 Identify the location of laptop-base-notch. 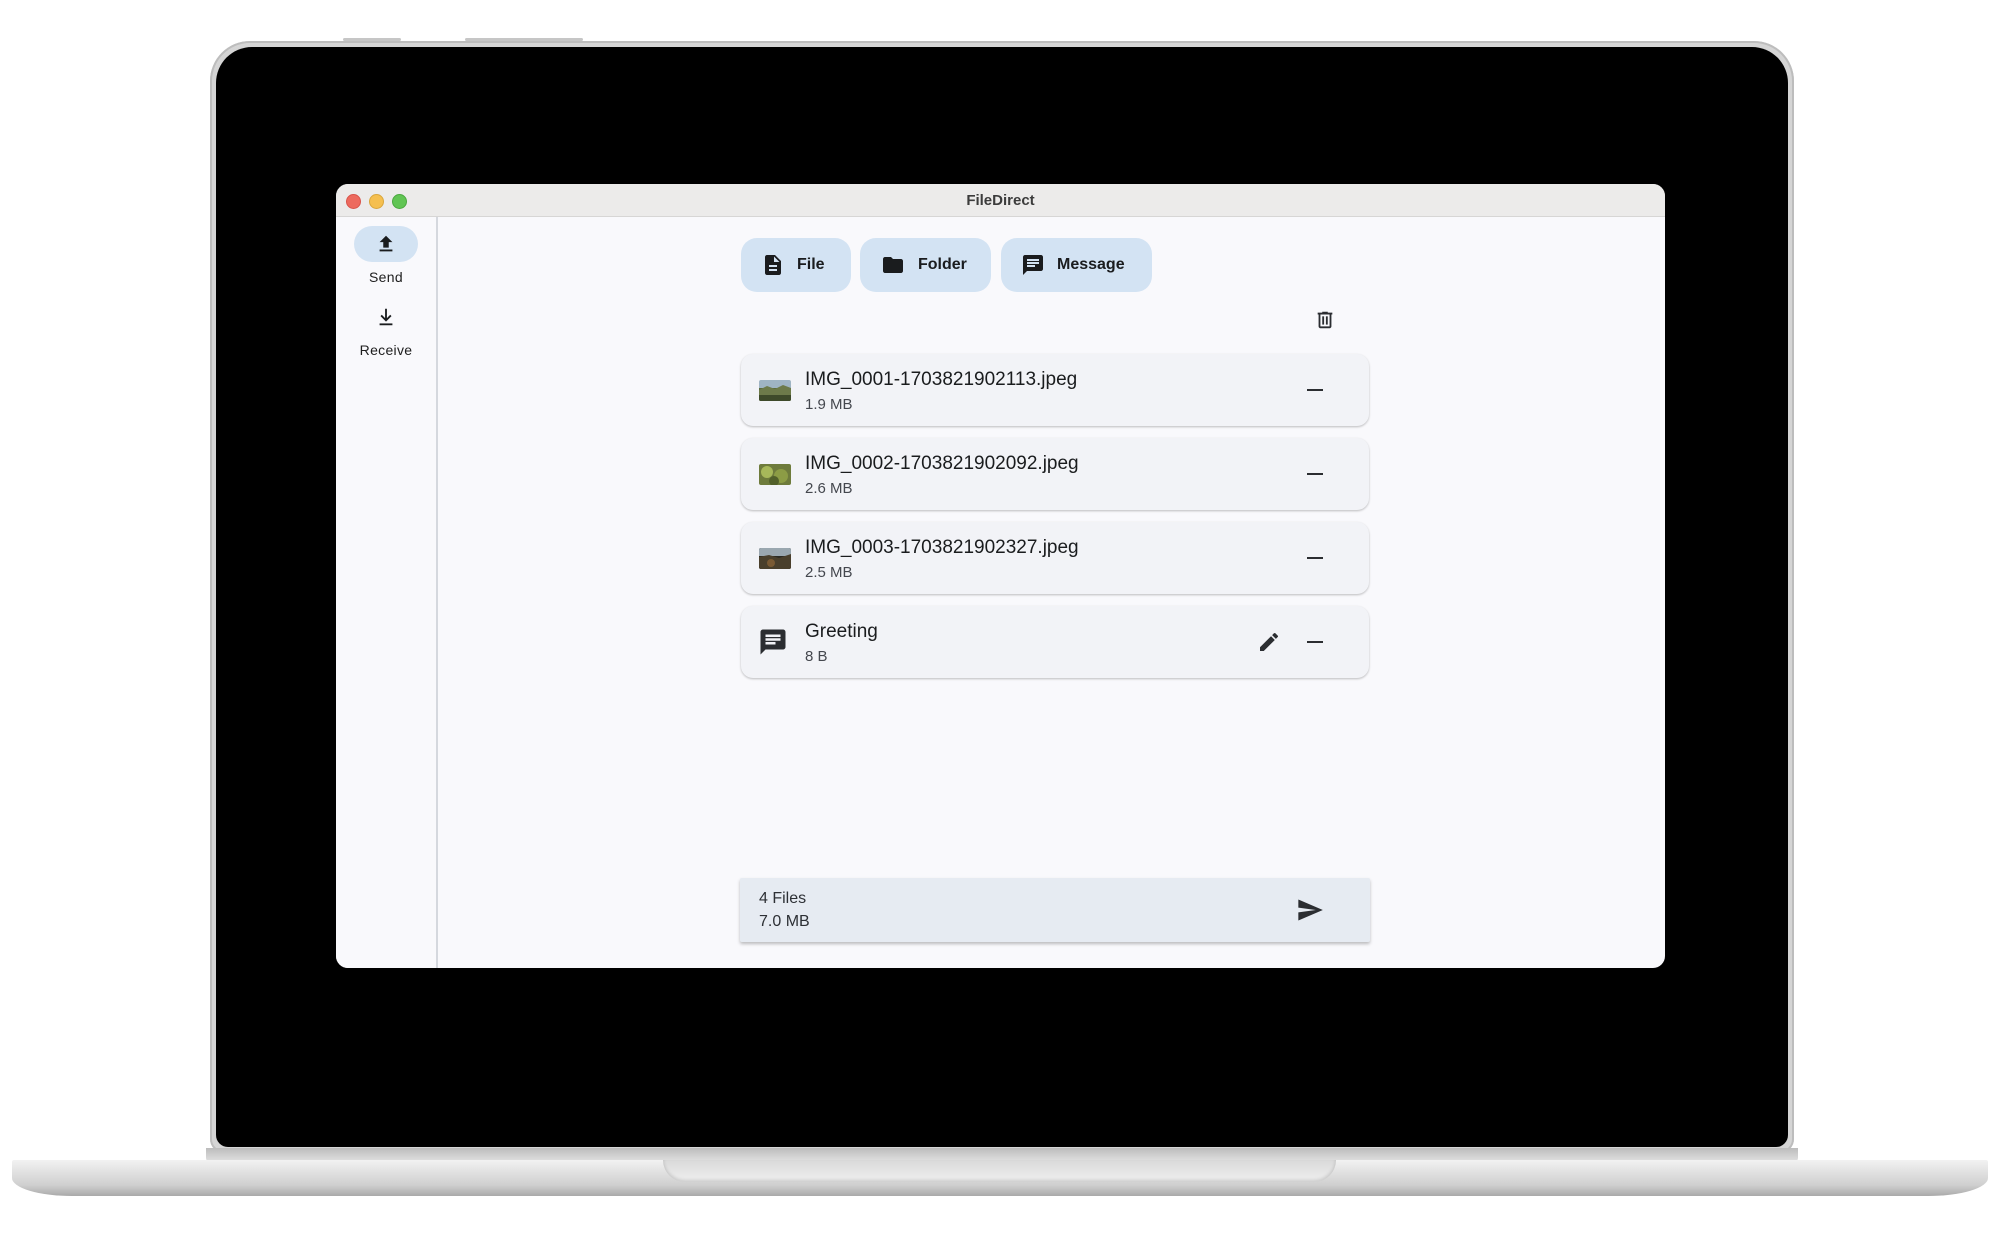
(999, 1171).